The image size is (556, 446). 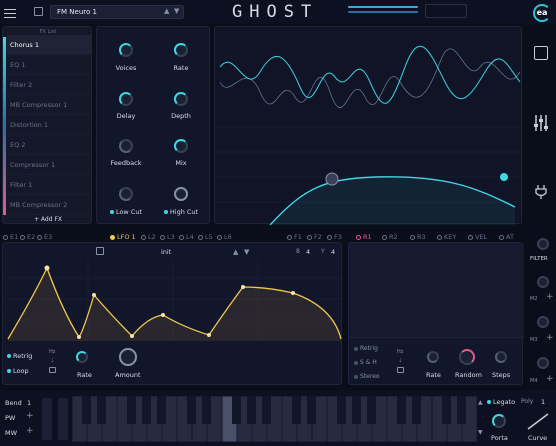 I want to click on mw-add-icon: +, so click(x=30, y=431).